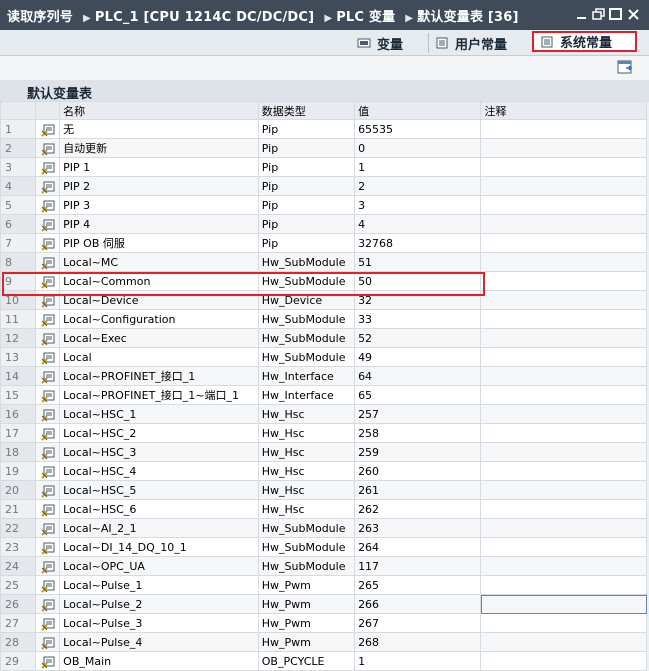 This screenshot has width=649, height=671. What do you see at coordinates (418, 376) in the screenshot?
I see `cell-value: 64` at bounding box center [418, 376].